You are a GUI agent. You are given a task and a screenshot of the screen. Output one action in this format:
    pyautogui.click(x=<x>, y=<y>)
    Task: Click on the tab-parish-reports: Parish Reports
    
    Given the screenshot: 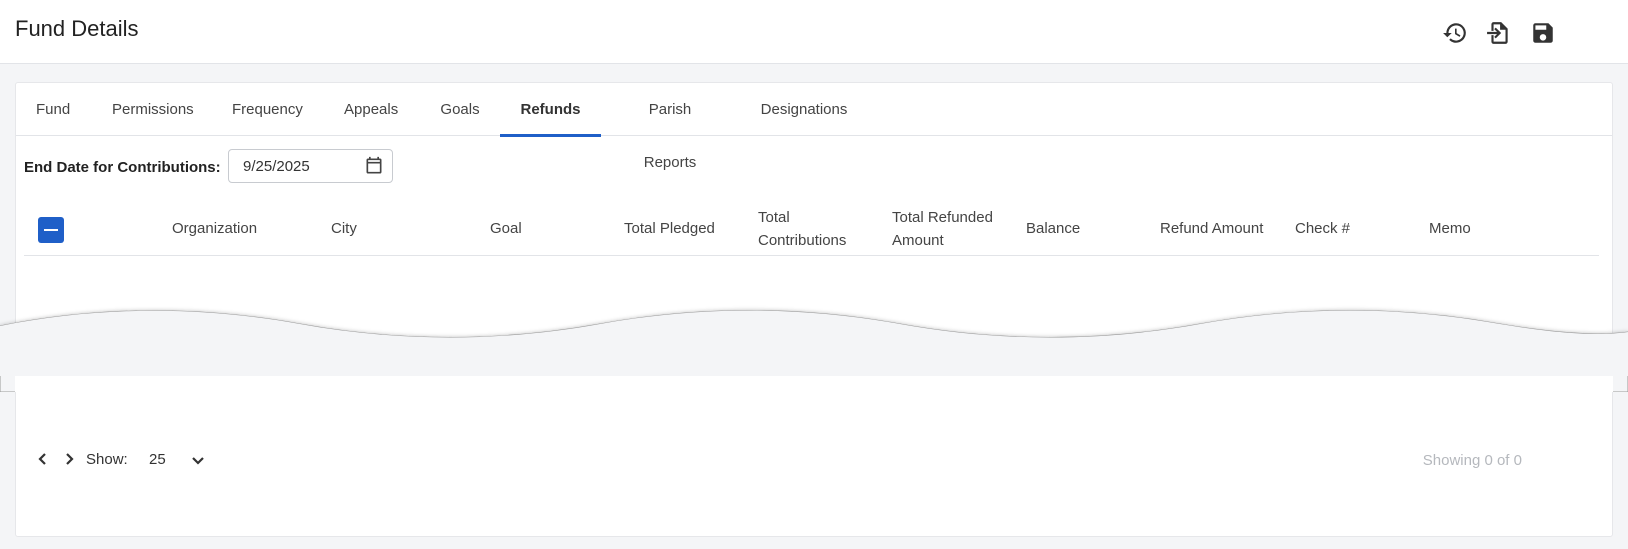 What is the action you would take?
    pyautogui.click(x=670, y=127)
    